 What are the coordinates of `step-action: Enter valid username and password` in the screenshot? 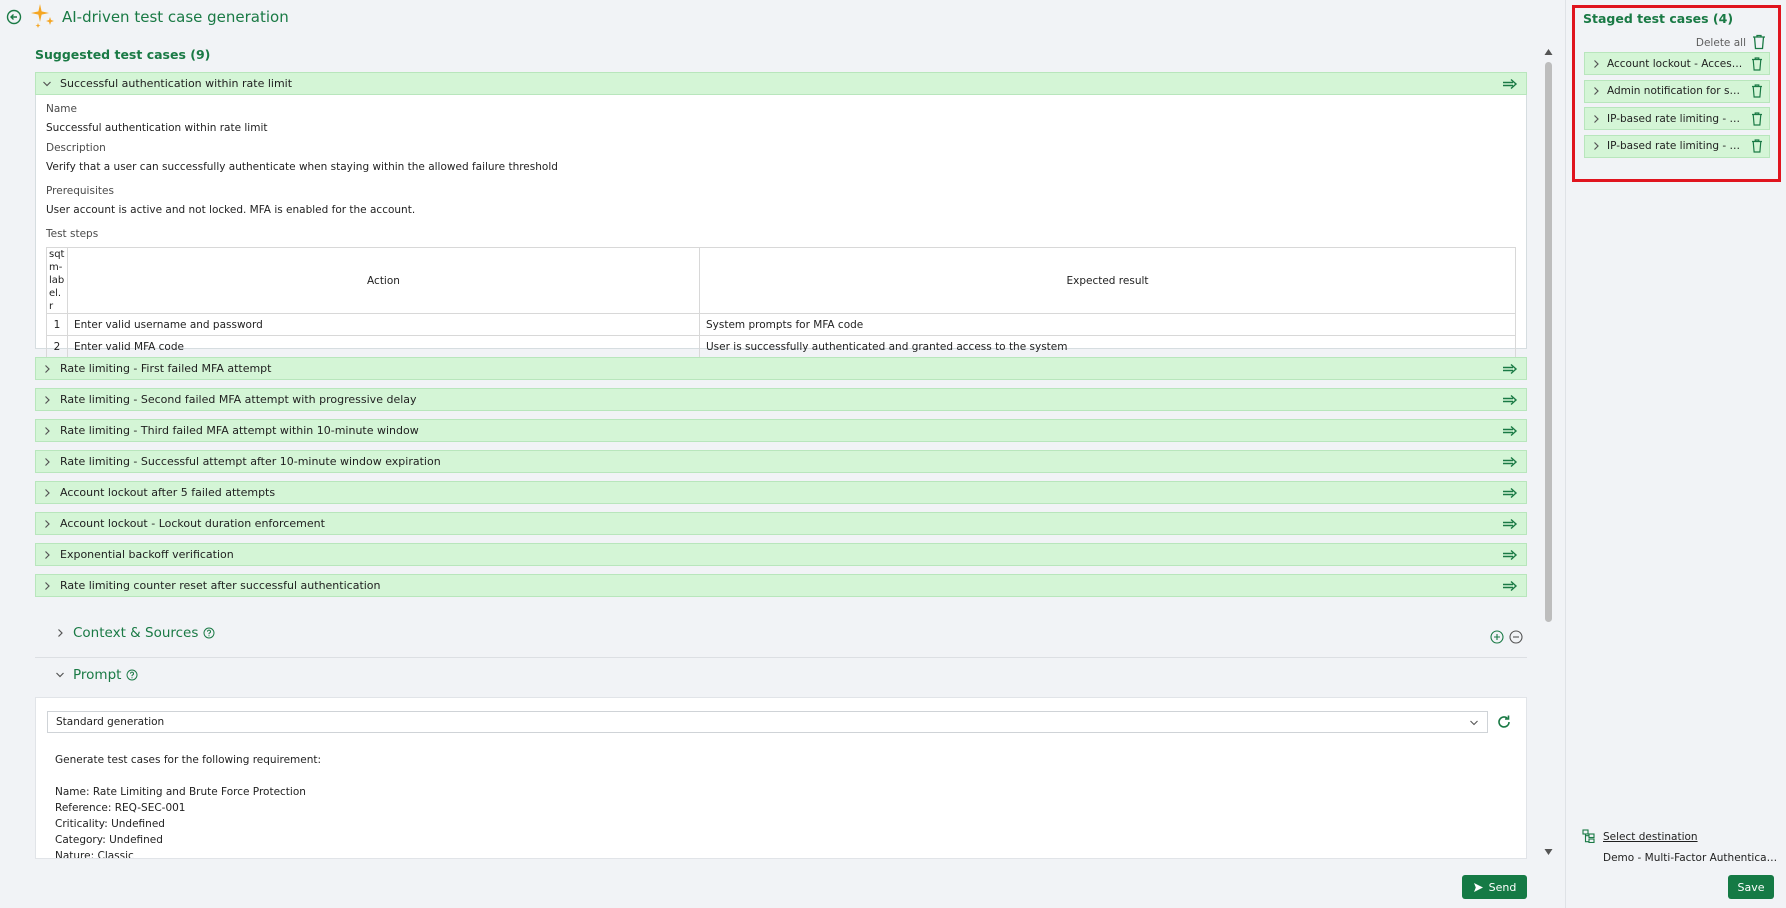 It's located at (383, 324).